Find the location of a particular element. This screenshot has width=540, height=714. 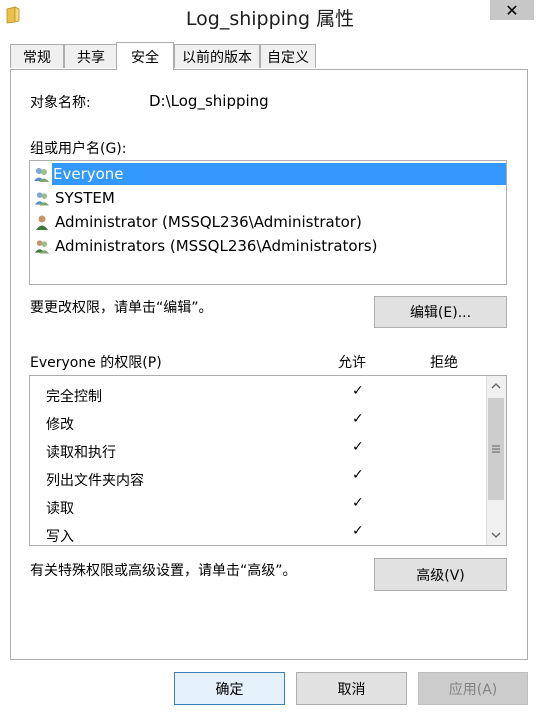

scroll-up-icon is located at coordinates (496, 386).